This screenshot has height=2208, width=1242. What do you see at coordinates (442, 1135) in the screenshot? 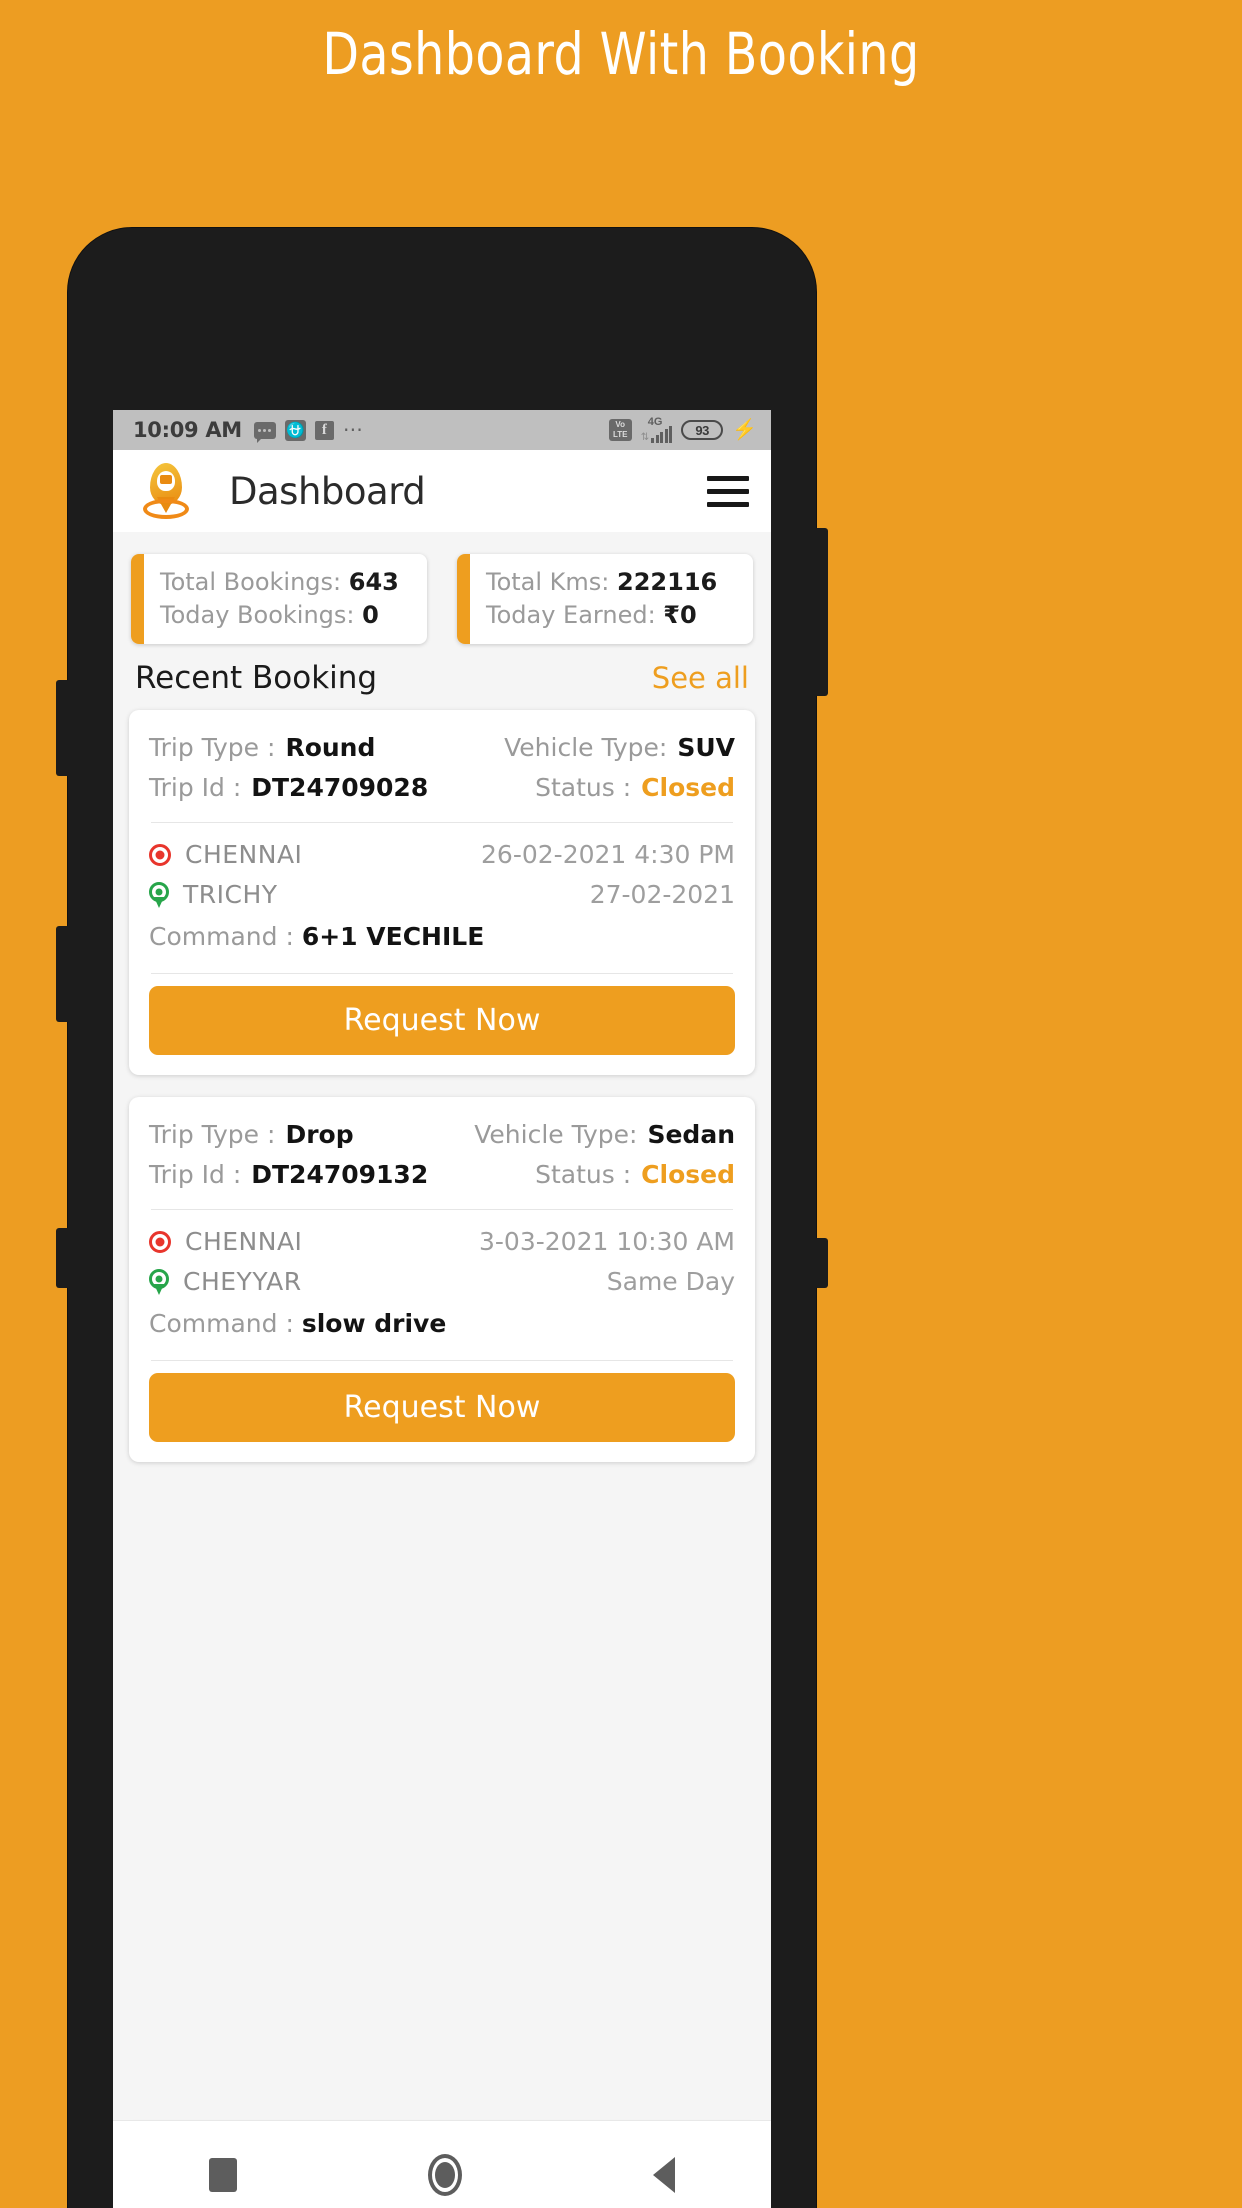
I see `booking-row-type: Trip Type : Drop Vehicle Type: Sedan` at bounding box center [442, 1135].